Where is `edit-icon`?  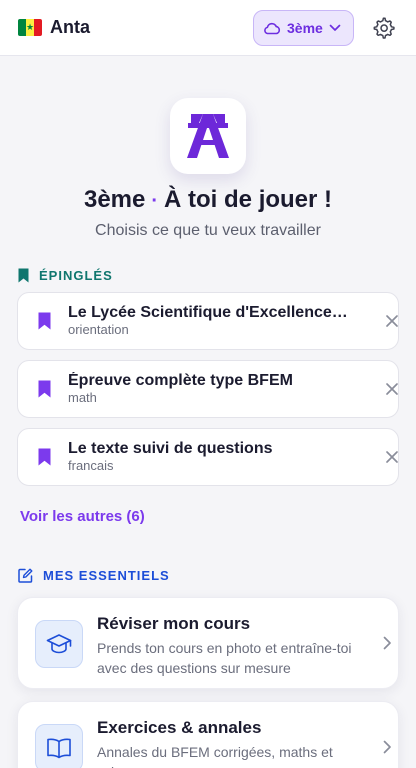
edit-icon is located at coordinates (25, 575).